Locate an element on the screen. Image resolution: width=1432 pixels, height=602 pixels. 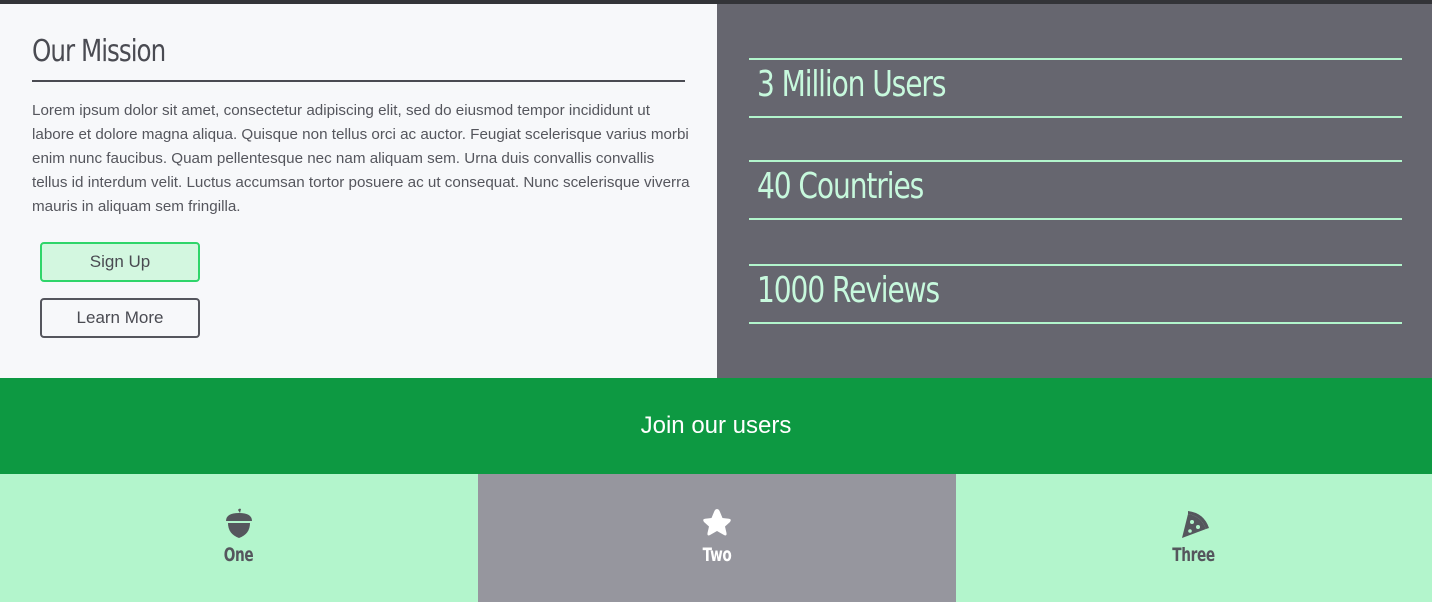
mission-title: Our Mission is located at coordinates (99, 51).